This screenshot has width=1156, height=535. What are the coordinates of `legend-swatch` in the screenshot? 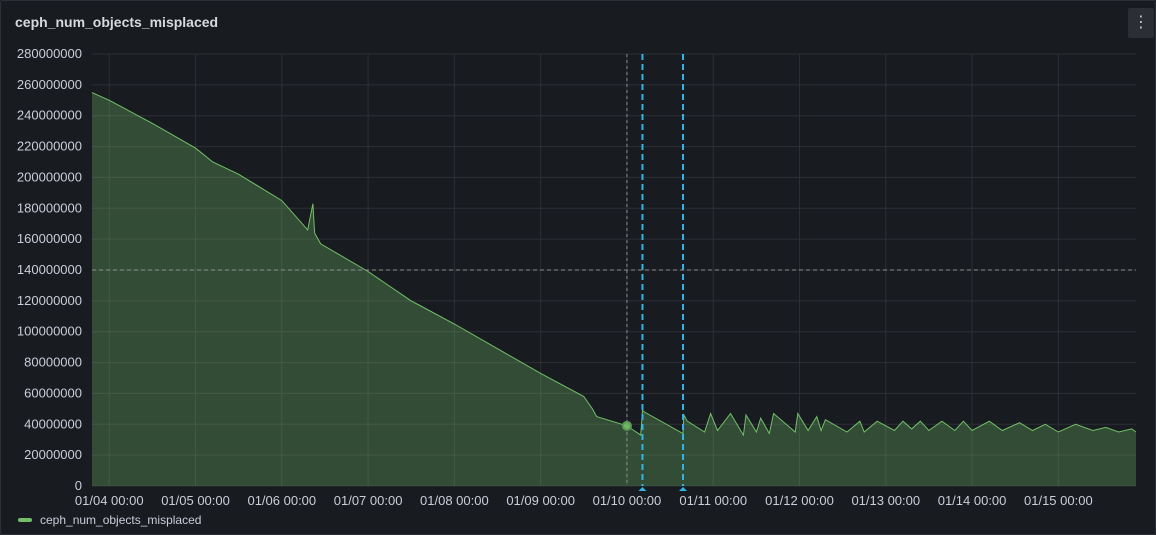 It's located at (25, 520).